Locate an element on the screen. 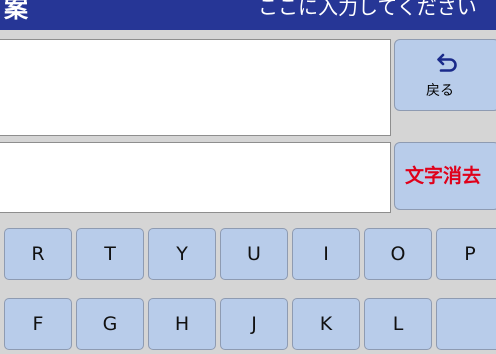  back-button: 戻る is located at coordinates (445, 75).